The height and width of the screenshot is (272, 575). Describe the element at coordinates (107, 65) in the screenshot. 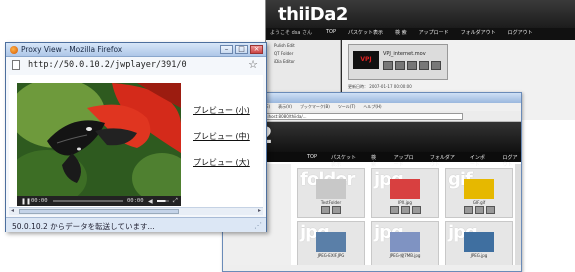

I see `url-field: http://50.0.10.2/jwplayer/391/0` at that location.